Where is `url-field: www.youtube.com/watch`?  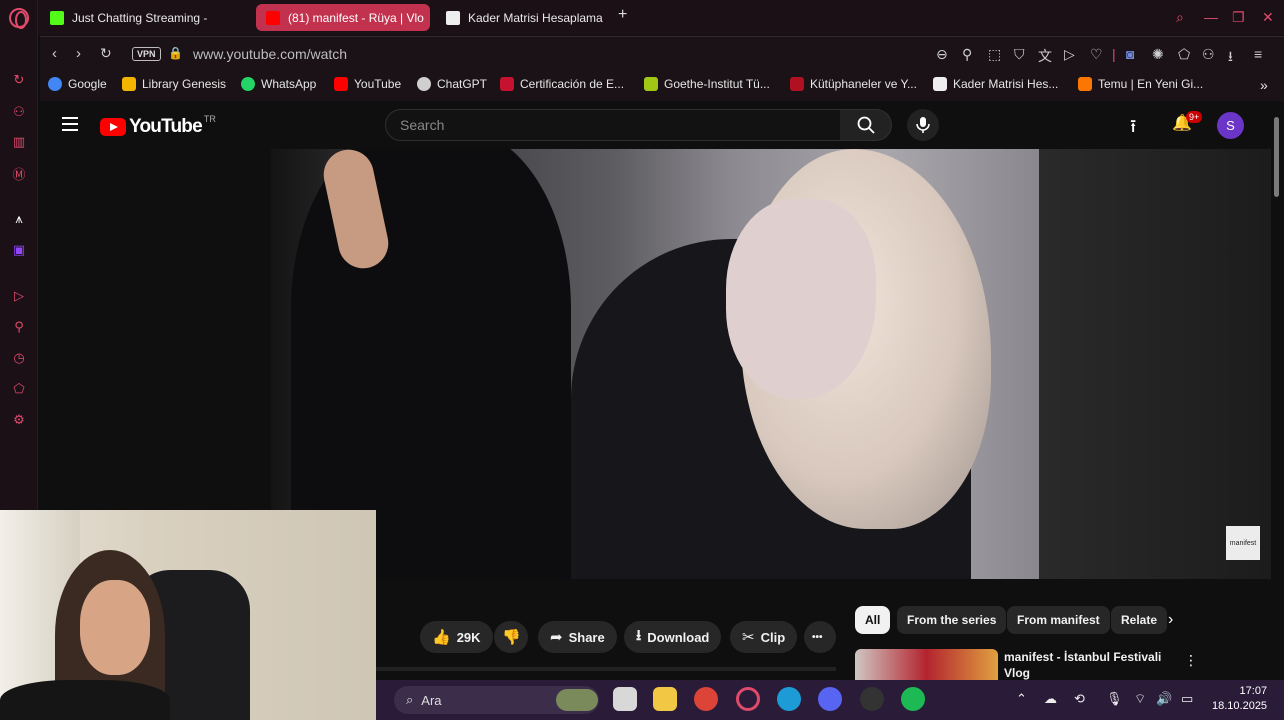
url-field: www.youtube.com/watch is located at coordinates (270, 54).